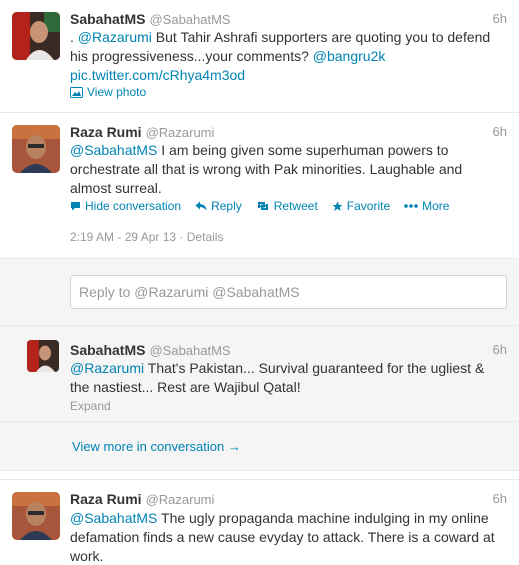 The image size is (519, 565). I want to click on retweet-button: Retweet, so click(287, 206).